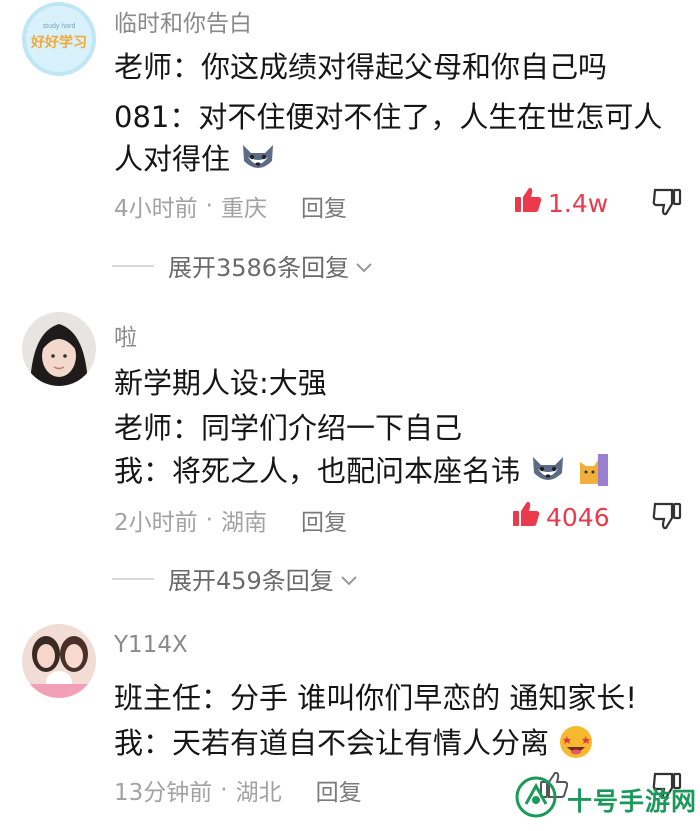 Image resolution: width=700 pixels, height=831 pixels. Describe the element at coordinates (361, 67) in the screenshot. I see `comment-text-line: 老师：你这成绩对得起父母和你自己吗` at that location.